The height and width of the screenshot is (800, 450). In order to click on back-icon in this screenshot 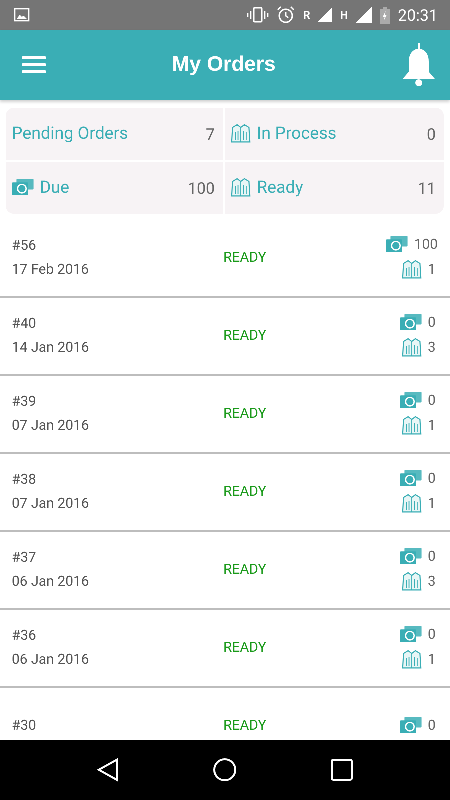, I will do `click(108, 770)`.